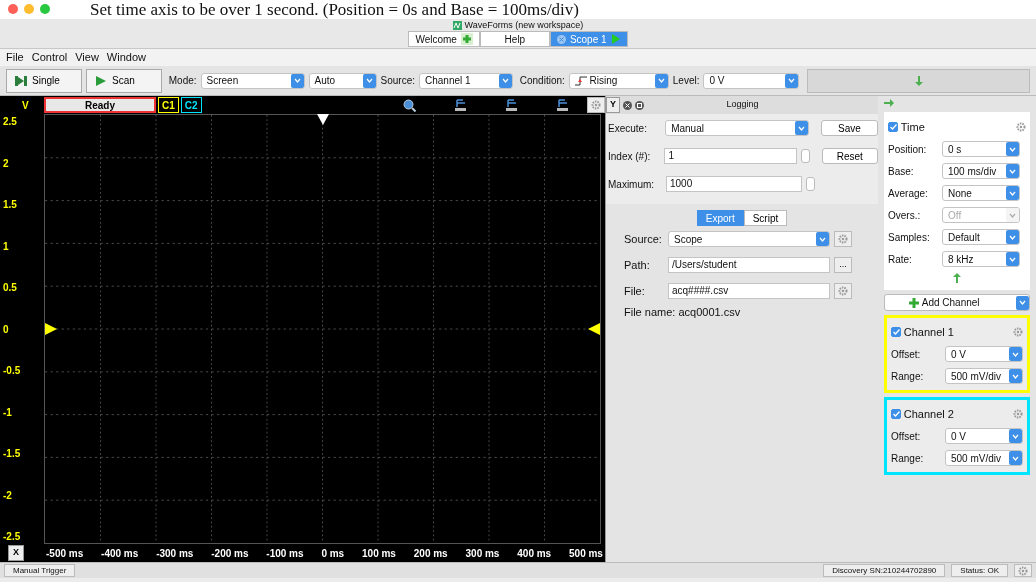 The width and height of the screenshot is (1036, 582). I want to click on tab: Script, so click(765, 218).